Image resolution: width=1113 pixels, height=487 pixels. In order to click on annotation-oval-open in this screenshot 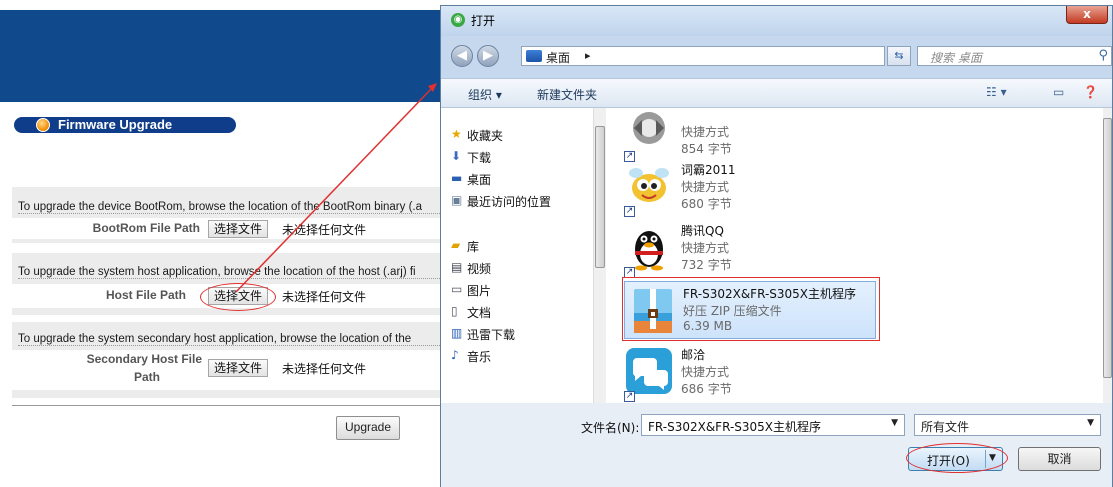, I will do `click(957, 458)`.